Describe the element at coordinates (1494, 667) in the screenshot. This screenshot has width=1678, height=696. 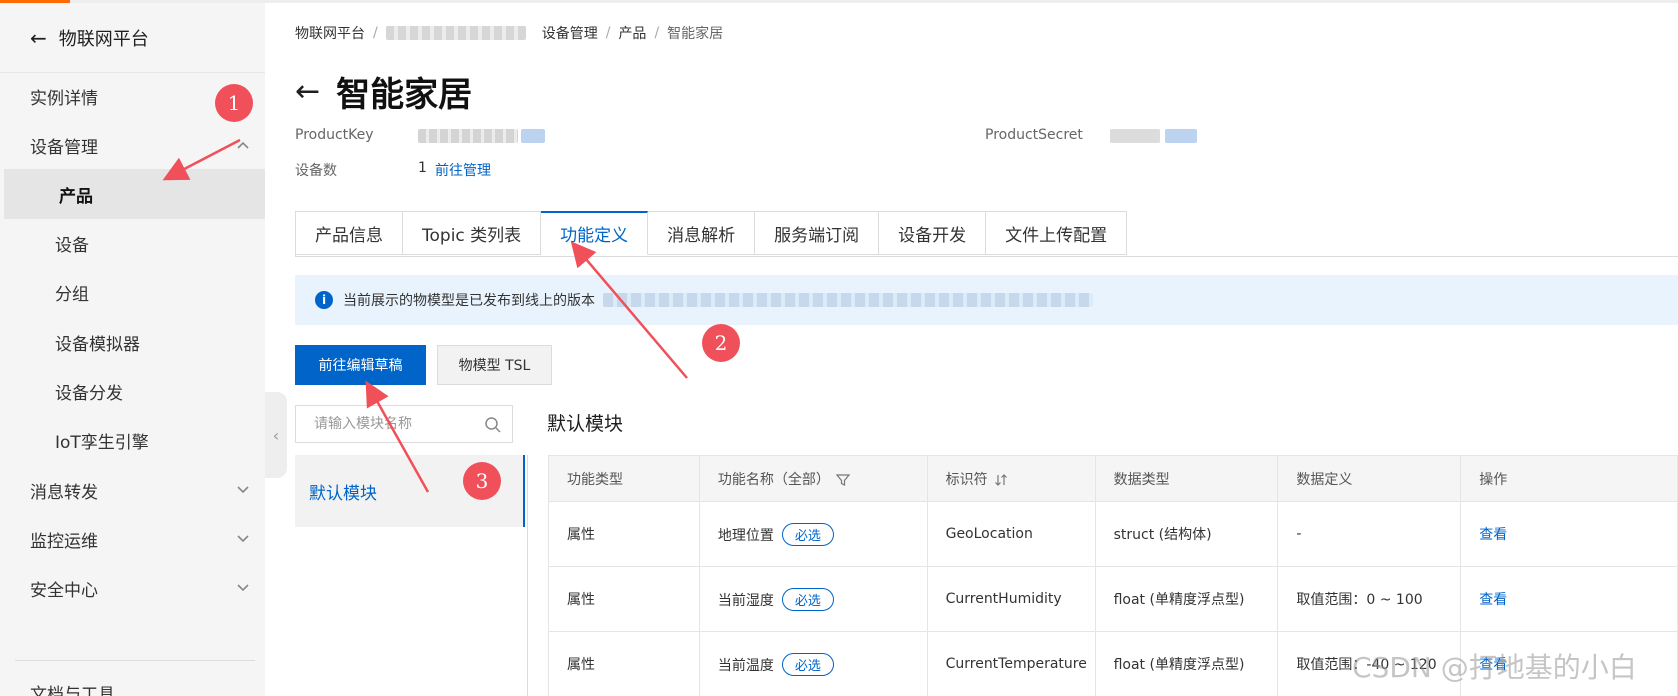
I see `watermark: CSDN @打地基的小白` at that location.